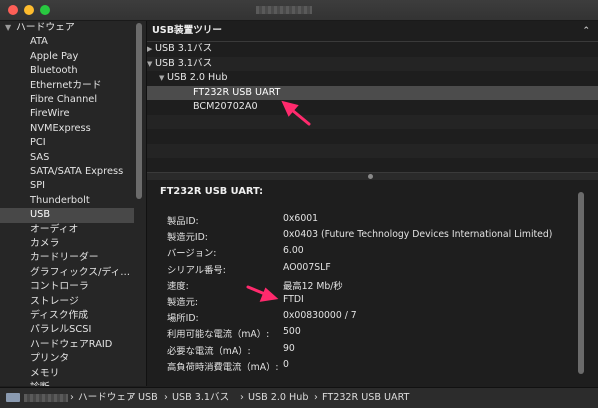  I want to click on sidebar-item-hardware: ▼ ハードウェア, so click(67, 28).